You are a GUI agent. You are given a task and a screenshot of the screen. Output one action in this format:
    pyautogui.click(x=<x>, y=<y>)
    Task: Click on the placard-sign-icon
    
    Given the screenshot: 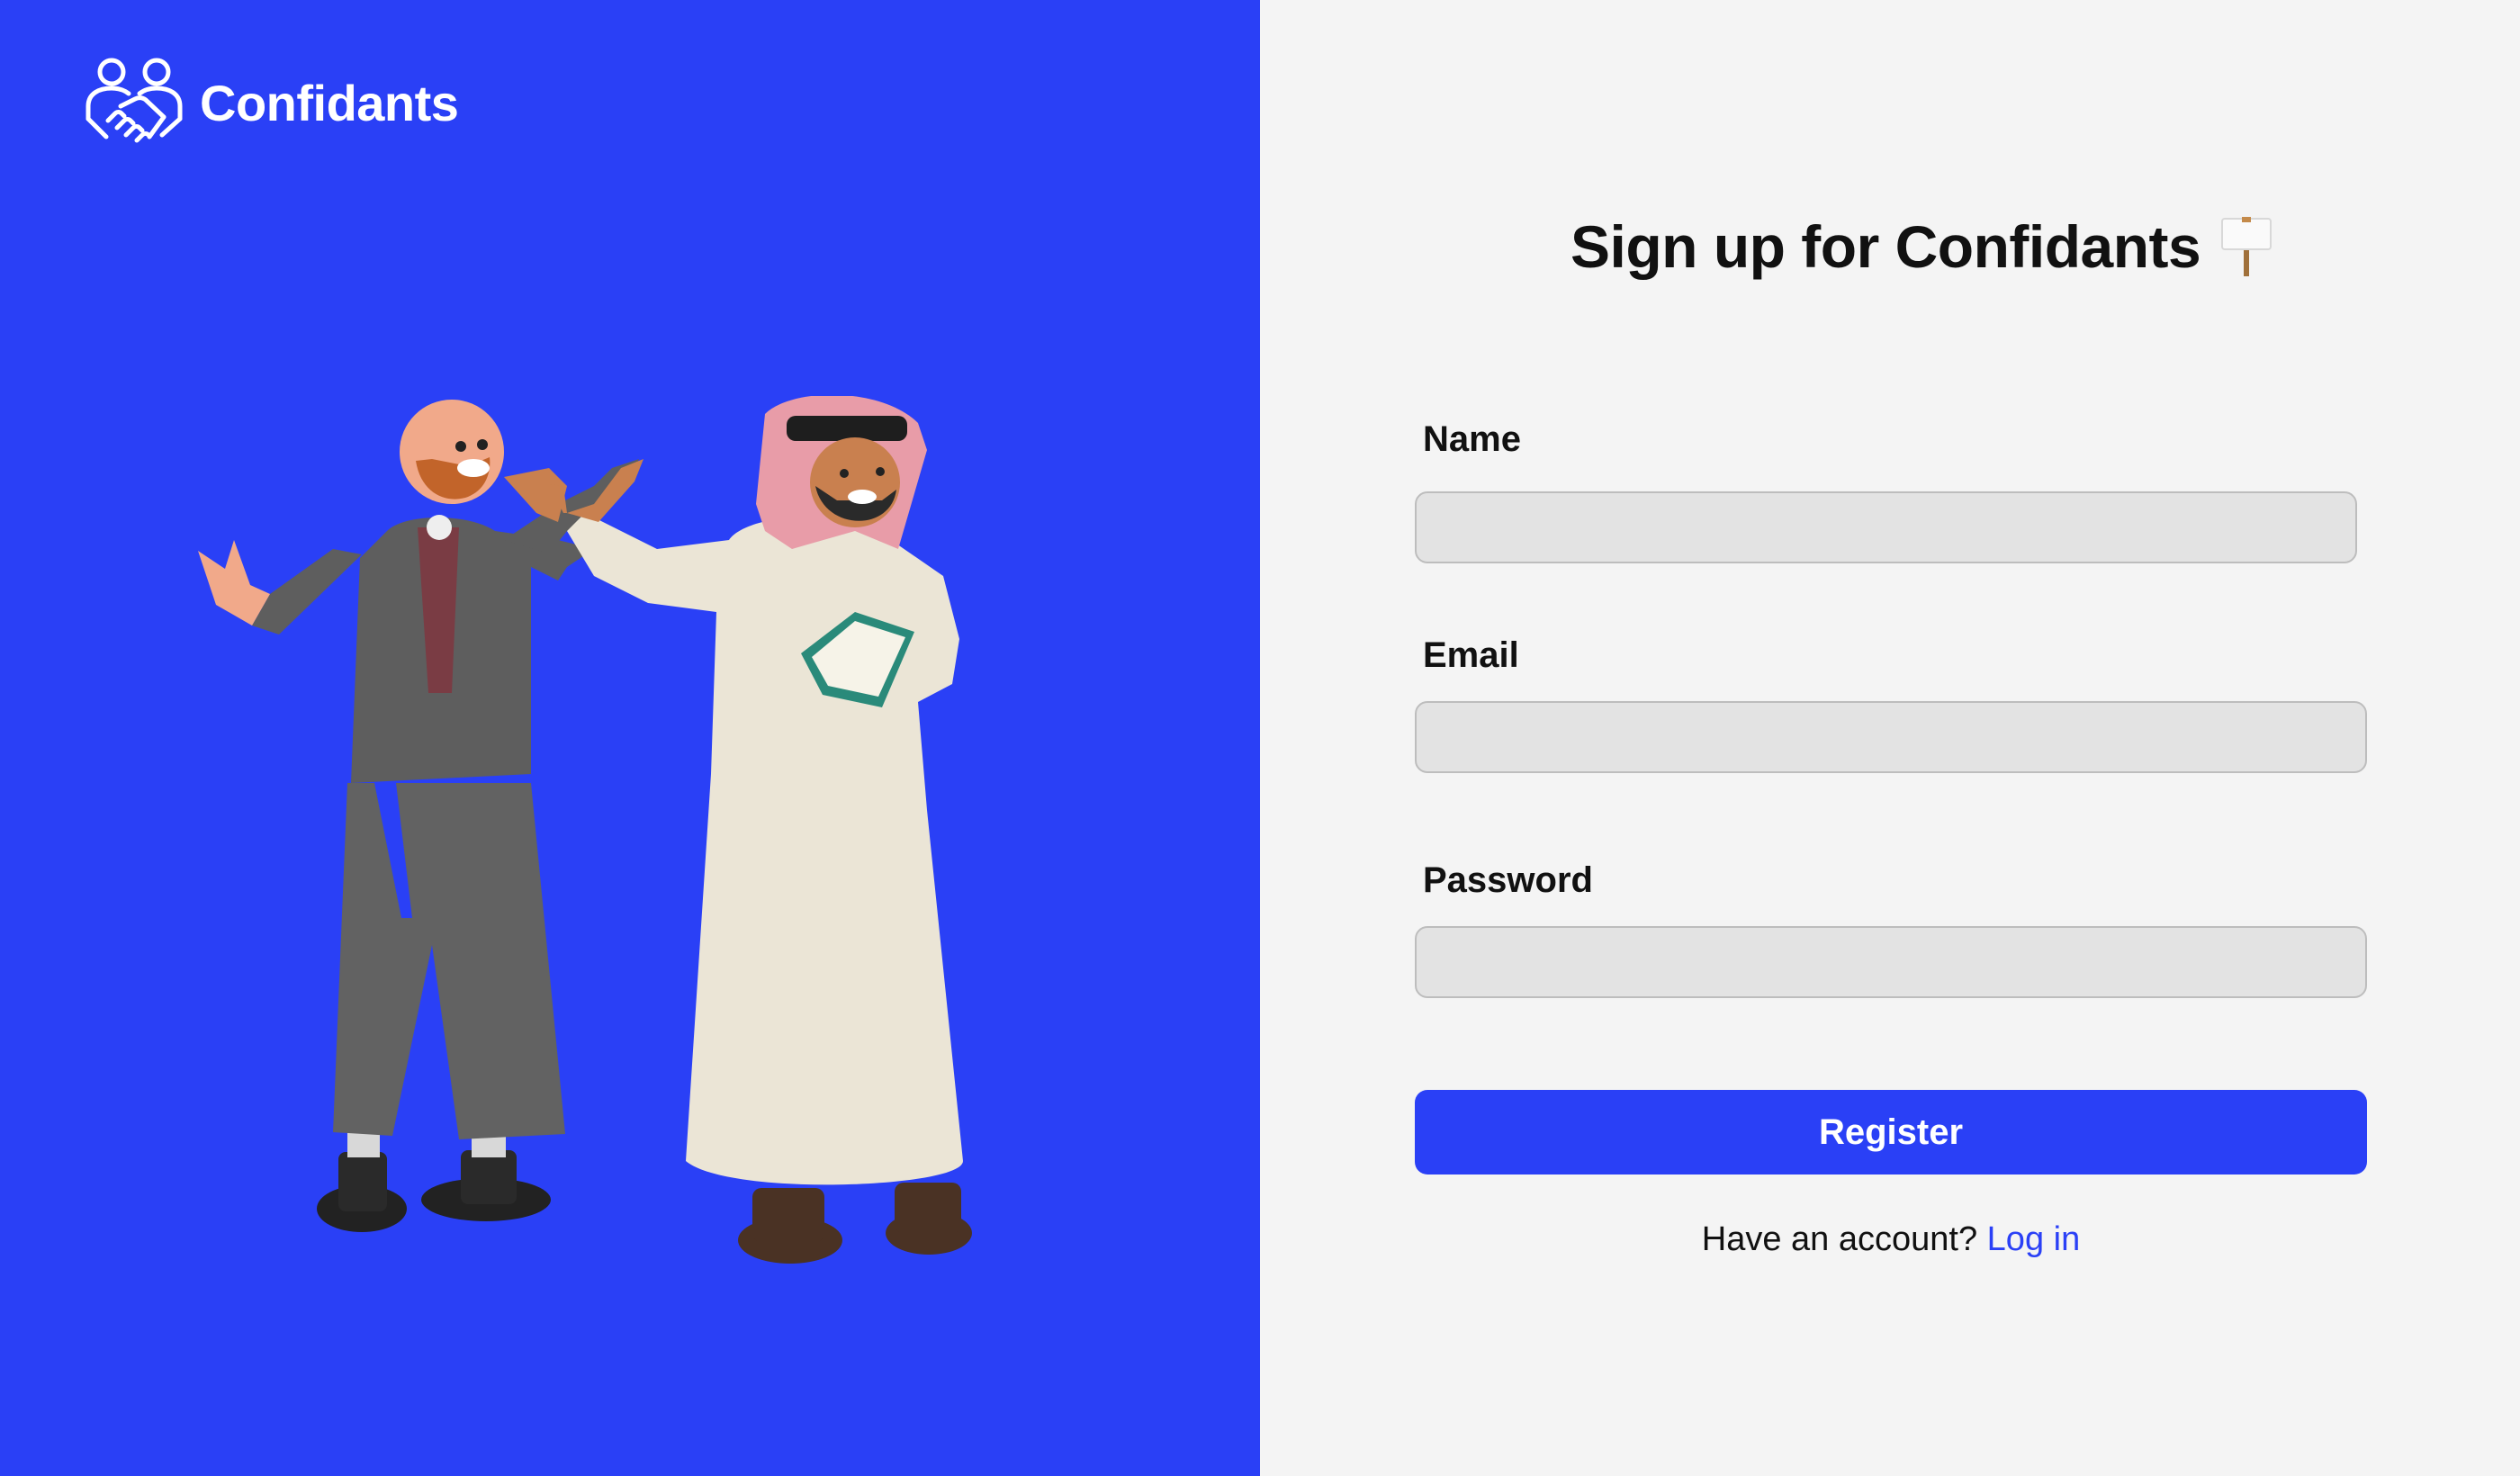 What is the action you would take?
    pyautogui.click(x=2247, y=247)
    